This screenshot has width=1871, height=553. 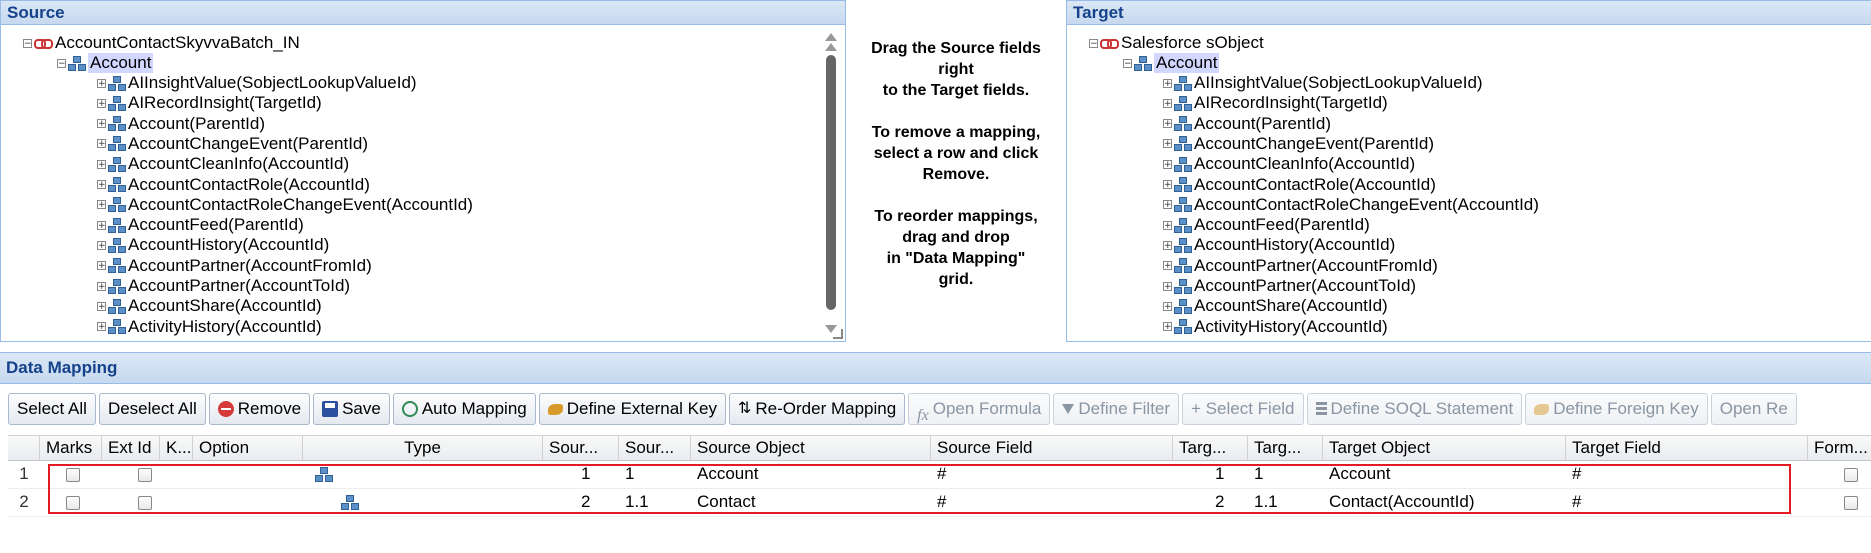 What do you see at coordinates (935, 368) in the screenshot?
I see `data-mapping-title: Data Mapping` at bounding box center [935, 368].